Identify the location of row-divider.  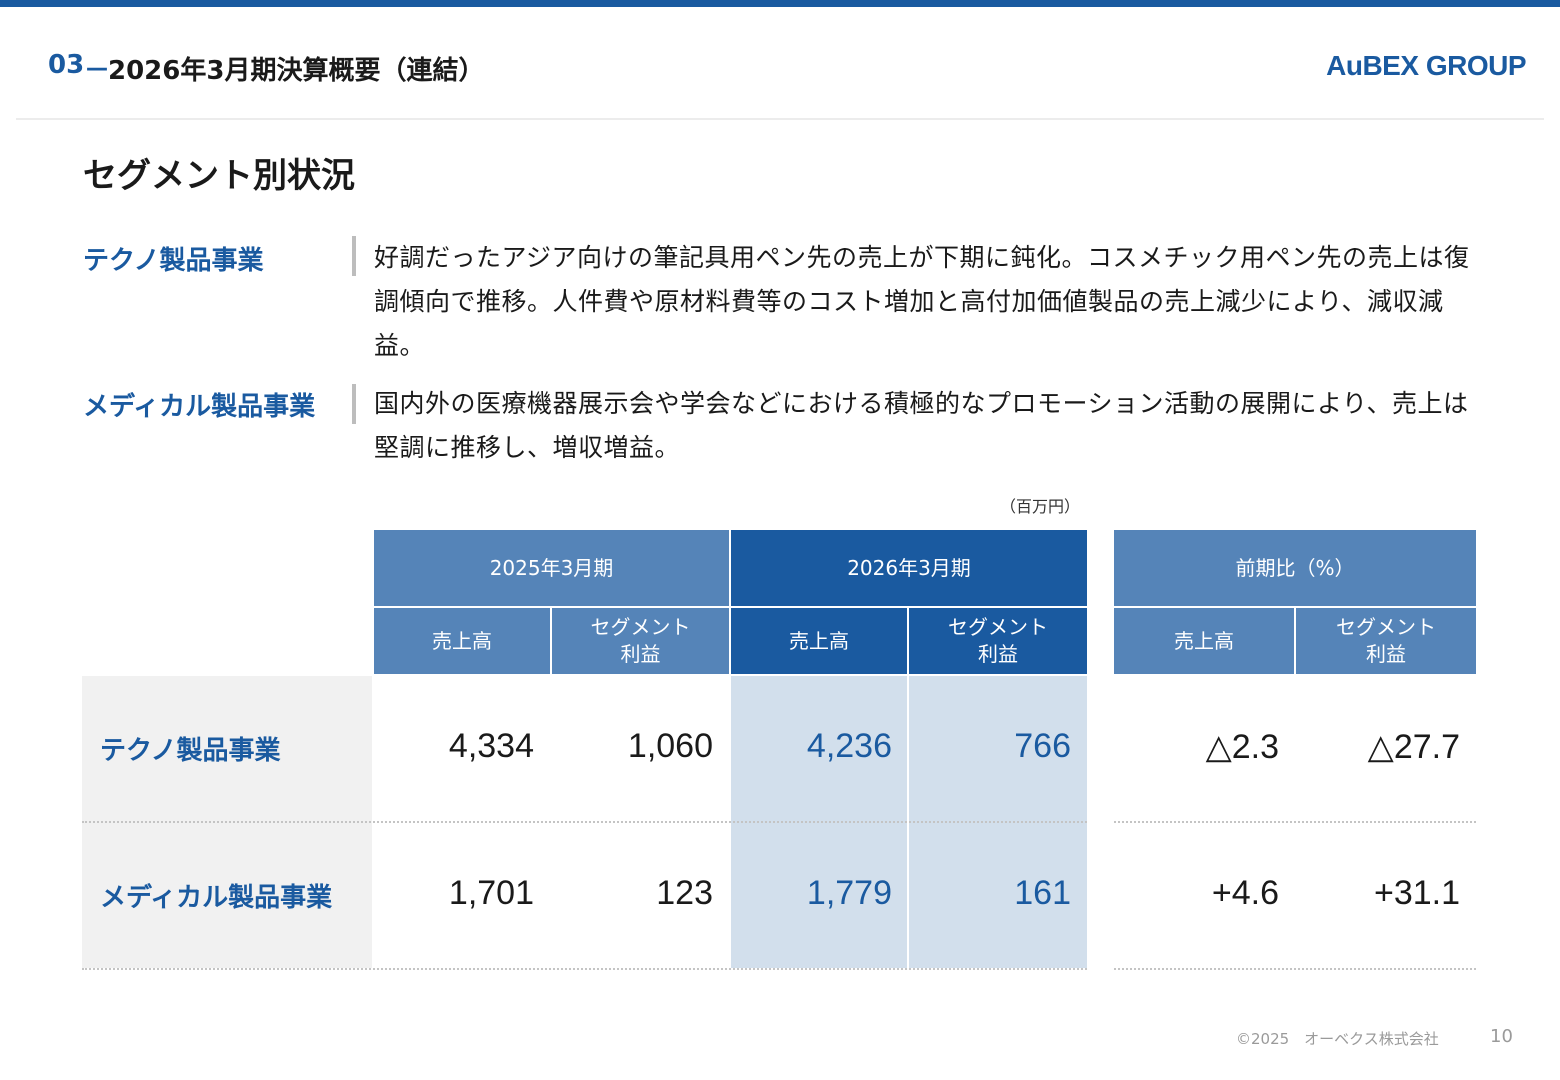
(584, 822).